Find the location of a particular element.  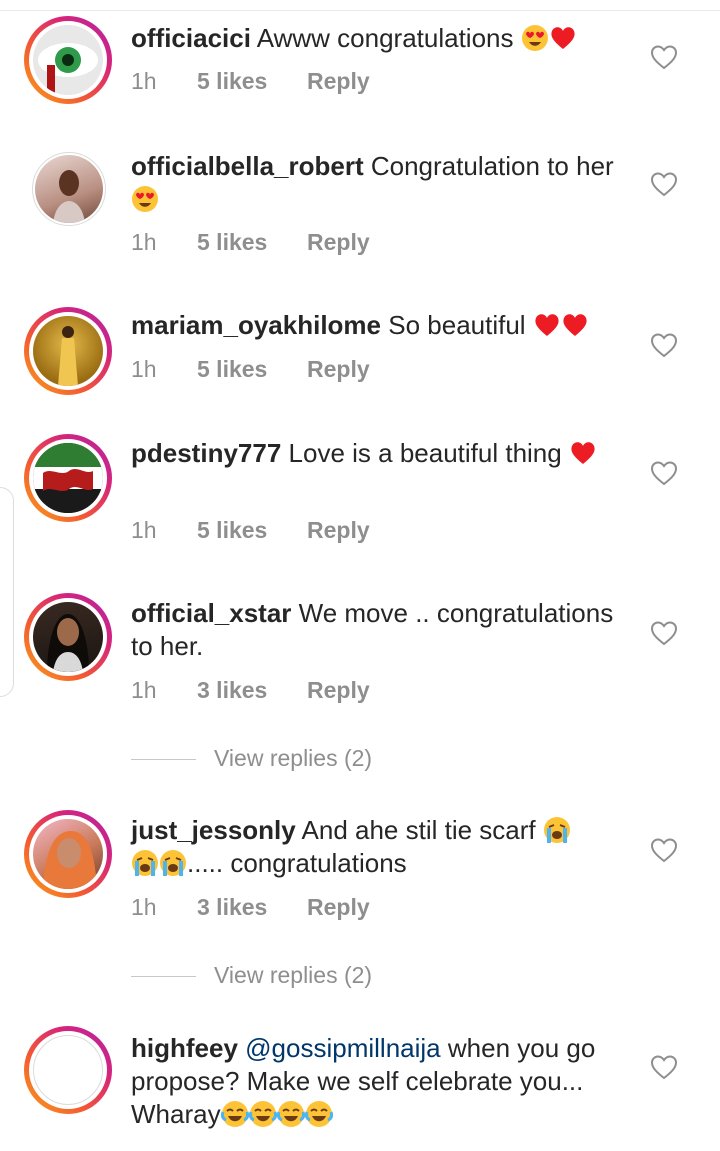

username-link: officialbella_robert is located at coordinates (247, 166).